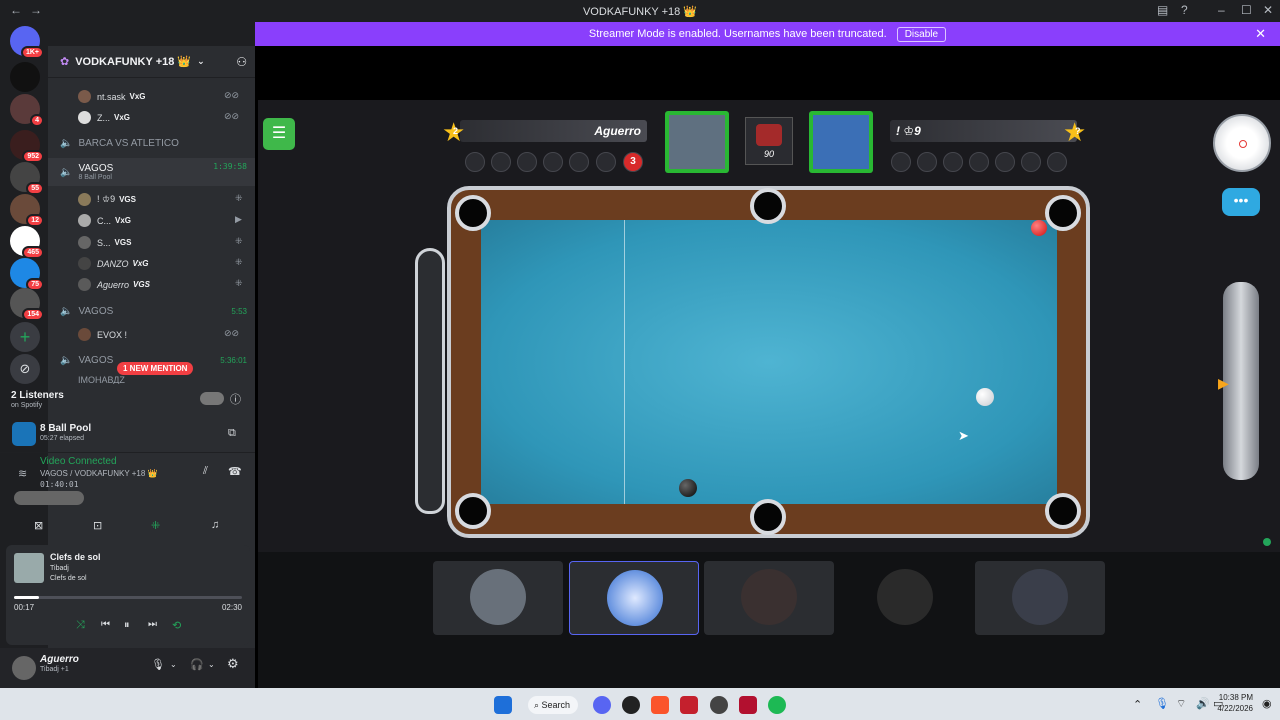 This screenshot has width=1280, height=720. What do you see at coordinates (503, 705) in the screenshot?
I see `start-icon` at bounding box center [503, 705].